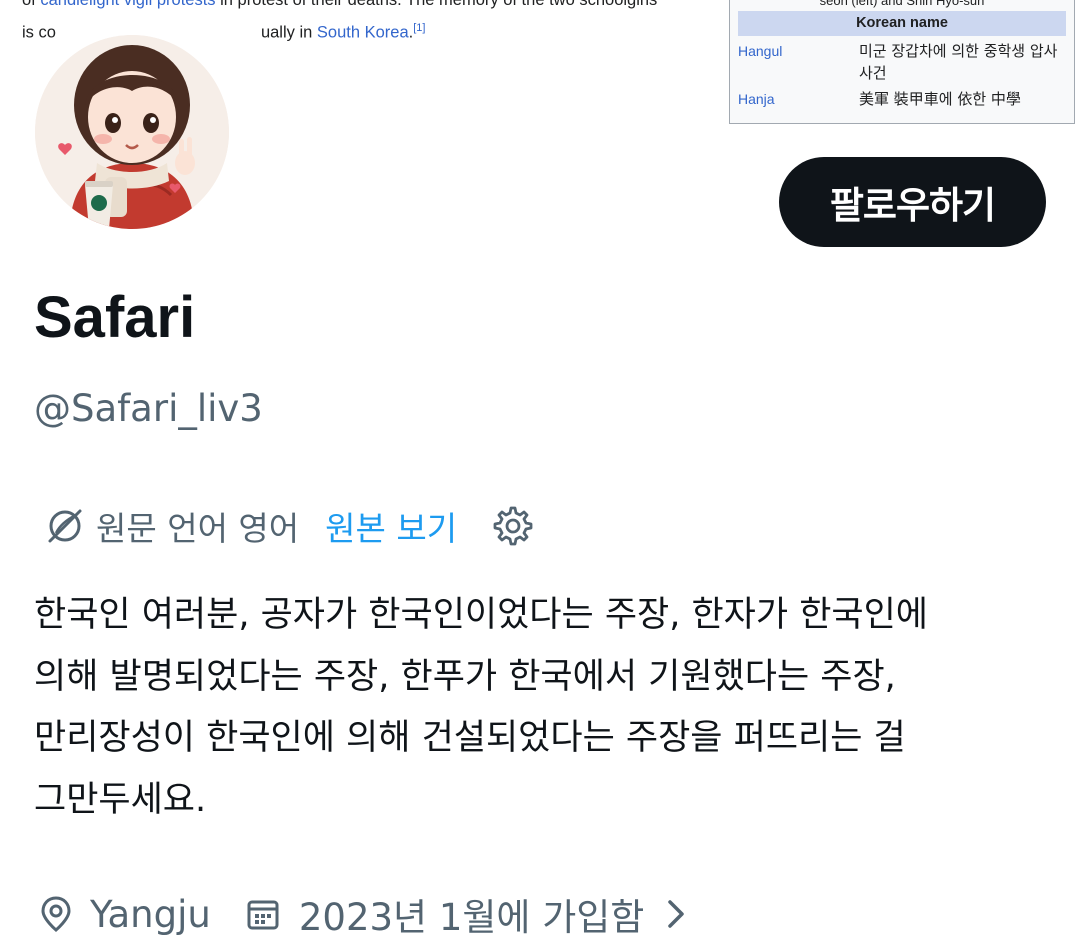 This screenshot has height=947, width=1080. I want to click on avatar-image, so click(132, 132).